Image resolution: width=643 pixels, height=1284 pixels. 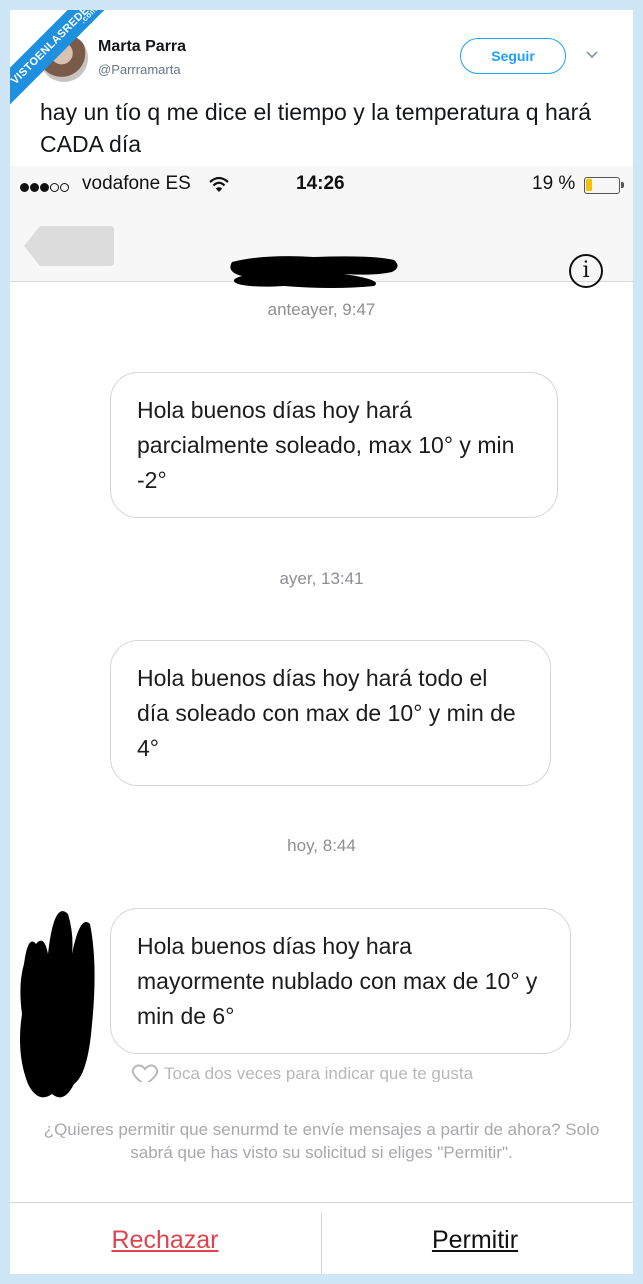 What do you see at coordinates (314, 272) in the screenshot?
I see `redacted-contact-name` at bounding box center [314, 272].